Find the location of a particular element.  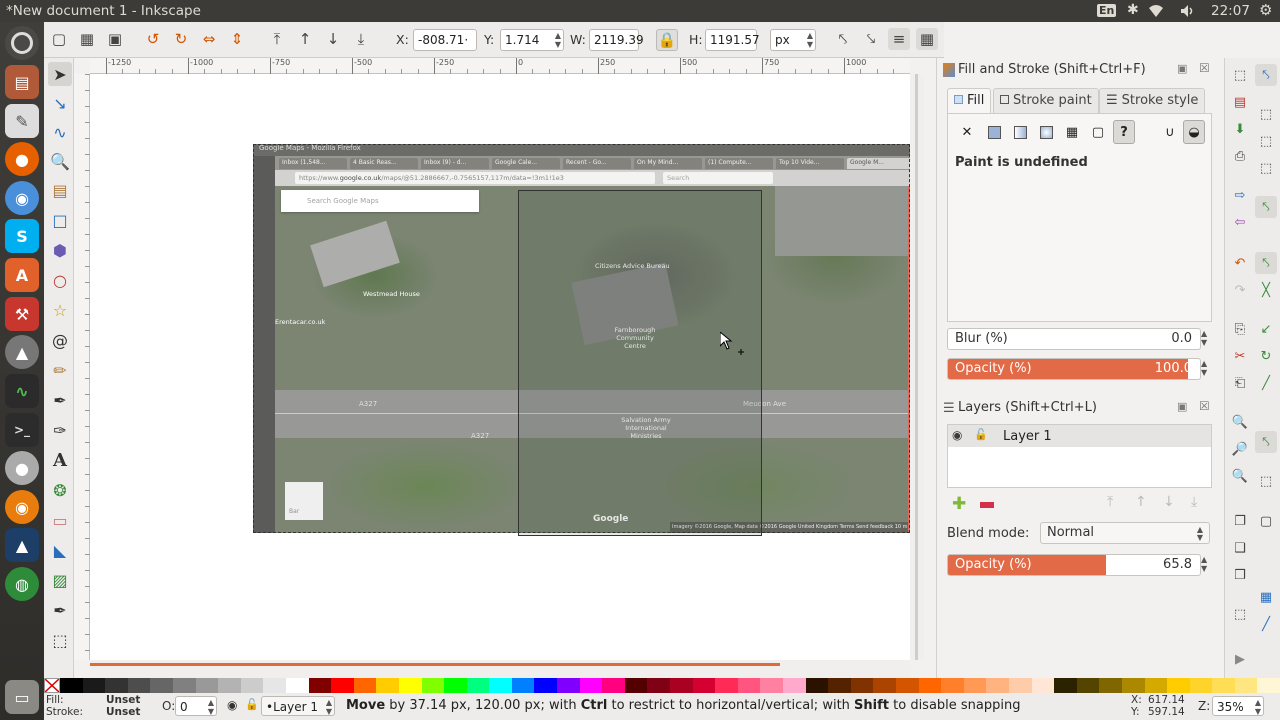

blur-spin: ▲ ▼ is located at coordinates (1204, 338).